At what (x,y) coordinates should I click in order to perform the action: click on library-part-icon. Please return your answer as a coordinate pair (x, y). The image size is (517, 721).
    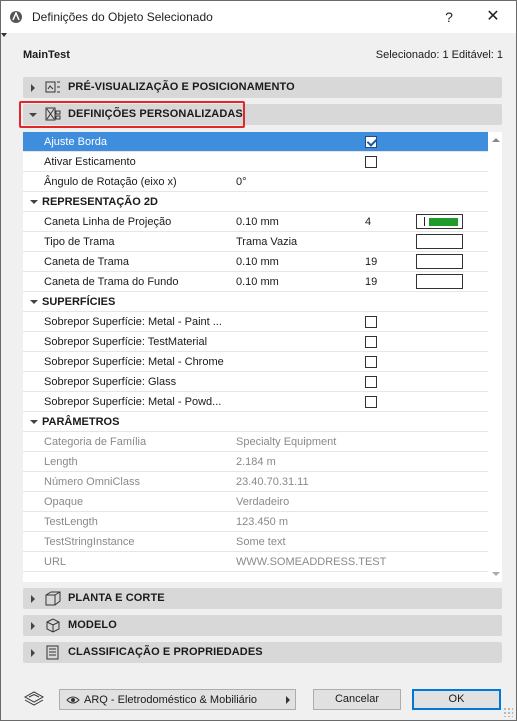
    Looking at the image, I should click on (34, 698).